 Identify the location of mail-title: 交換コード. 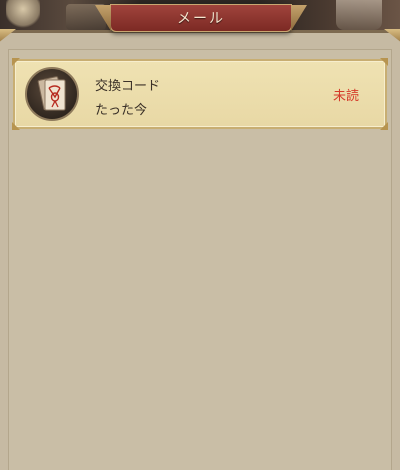
(128, 86).